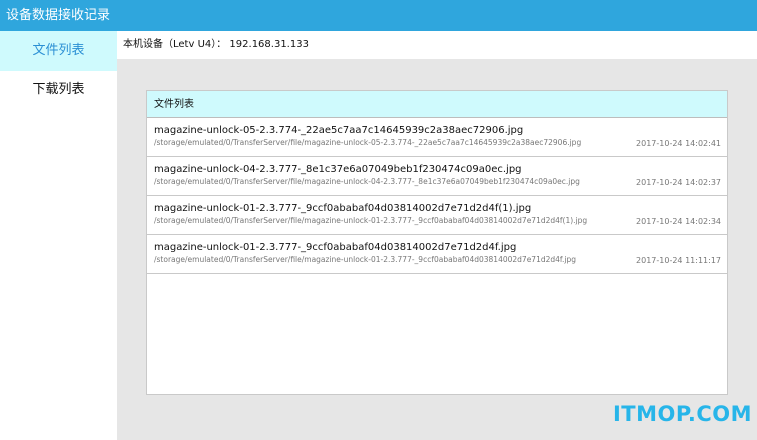  Describe the element at coordinates (682, 414) in the screenshot. I see `watermark-logo: ITMOP.COM` at that location.